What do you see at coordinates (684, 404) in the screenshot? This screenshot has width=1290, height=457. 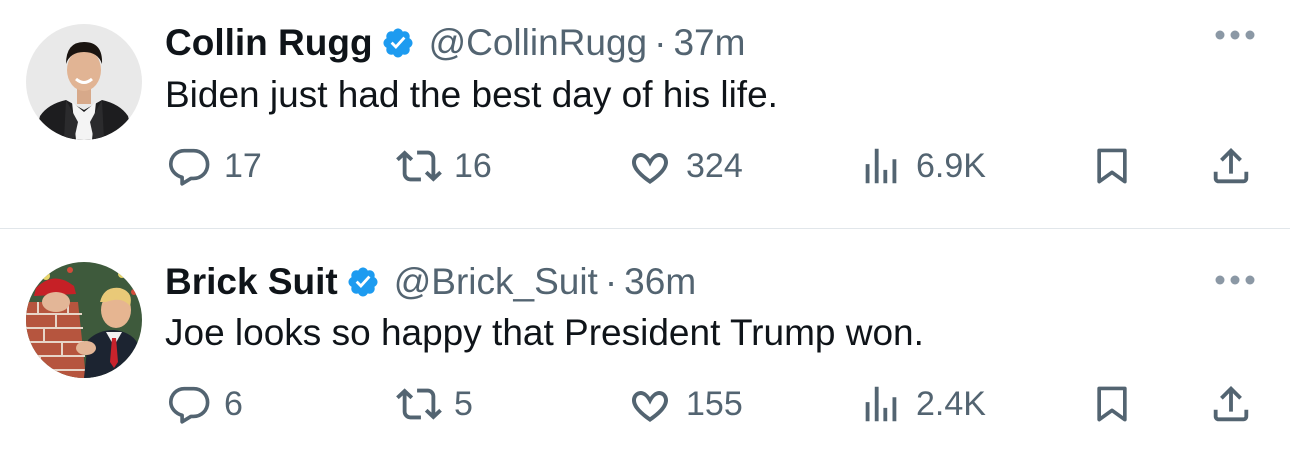 I see `like-button: 155` at bounding box center [684, 404].